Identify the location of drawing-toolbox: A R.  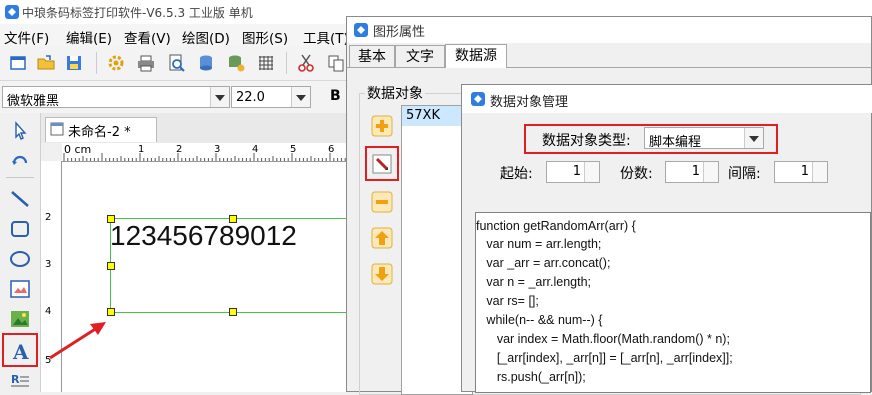
(20, 252).